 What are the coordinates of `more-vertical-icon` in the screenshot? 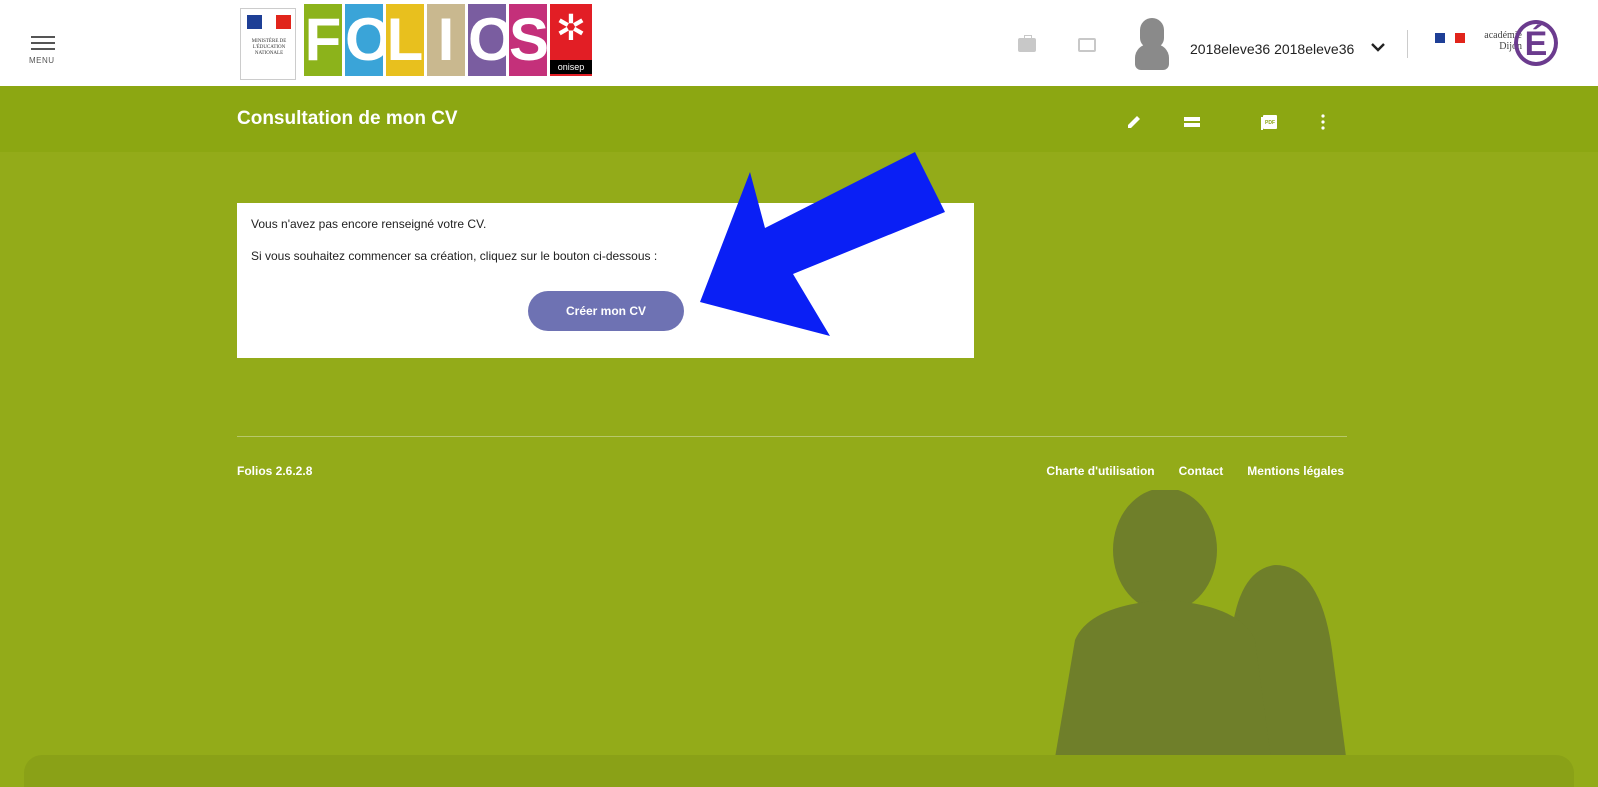 It's located at (1323, 122).